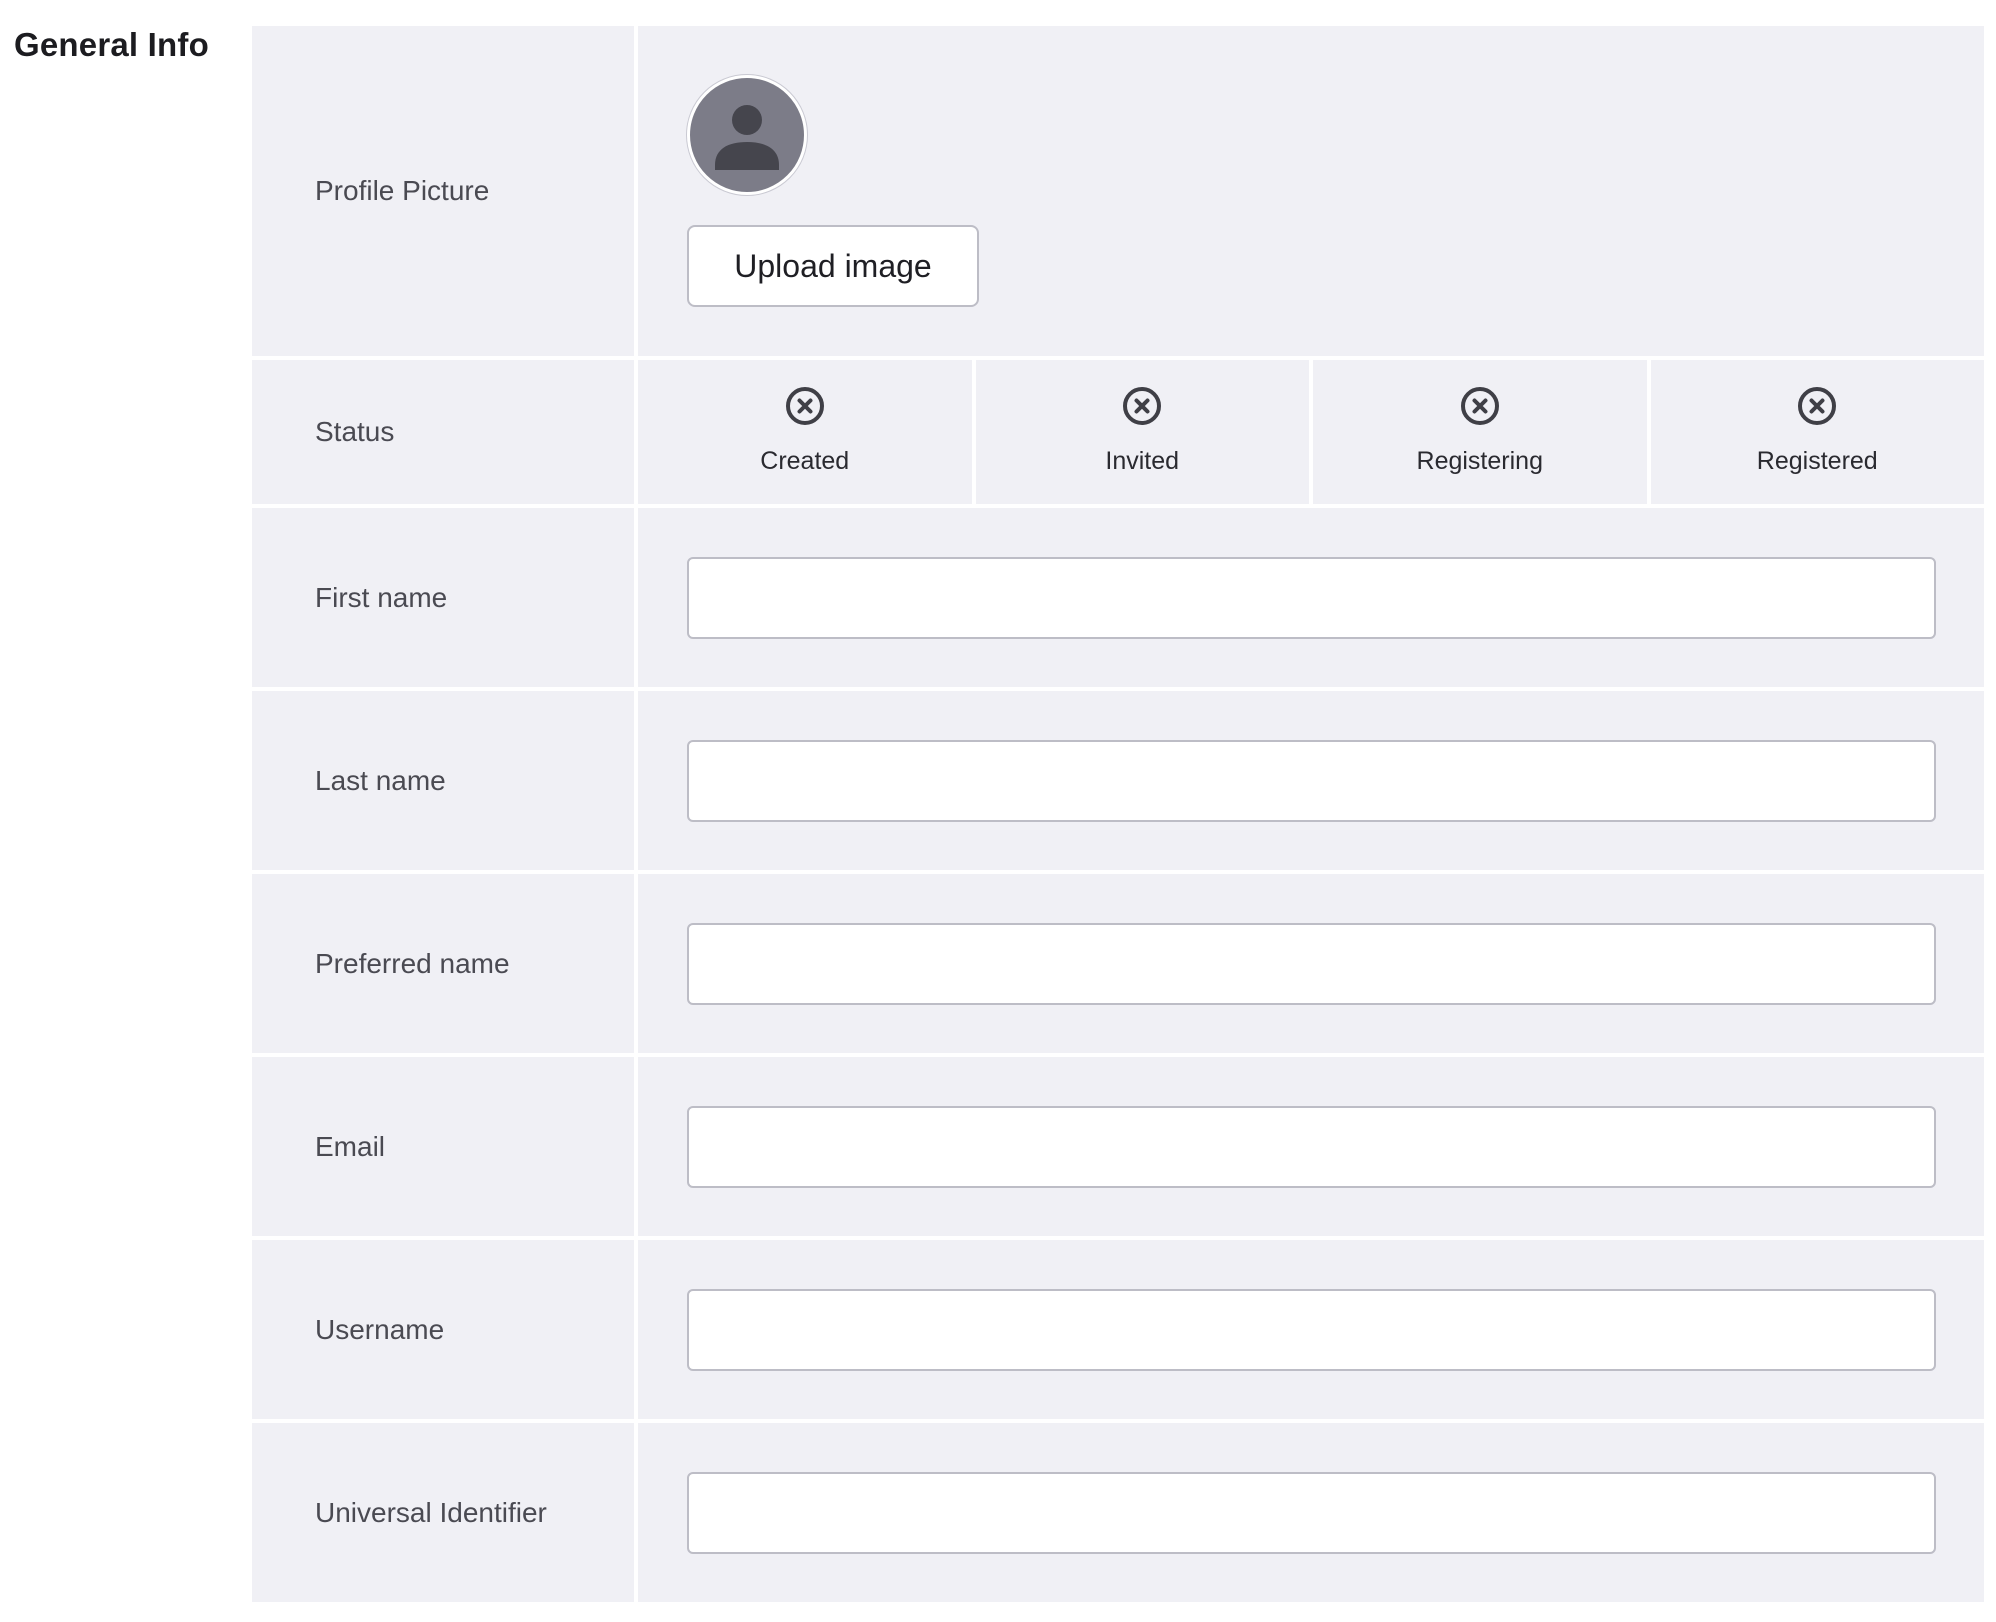 Image resolution: width=1996 pixels, height=1622 pixels. What do you see at coordinates (1817, 461) in the screenshot?
I see `status-step-label: Registered` at bounding box center [1817, 461].